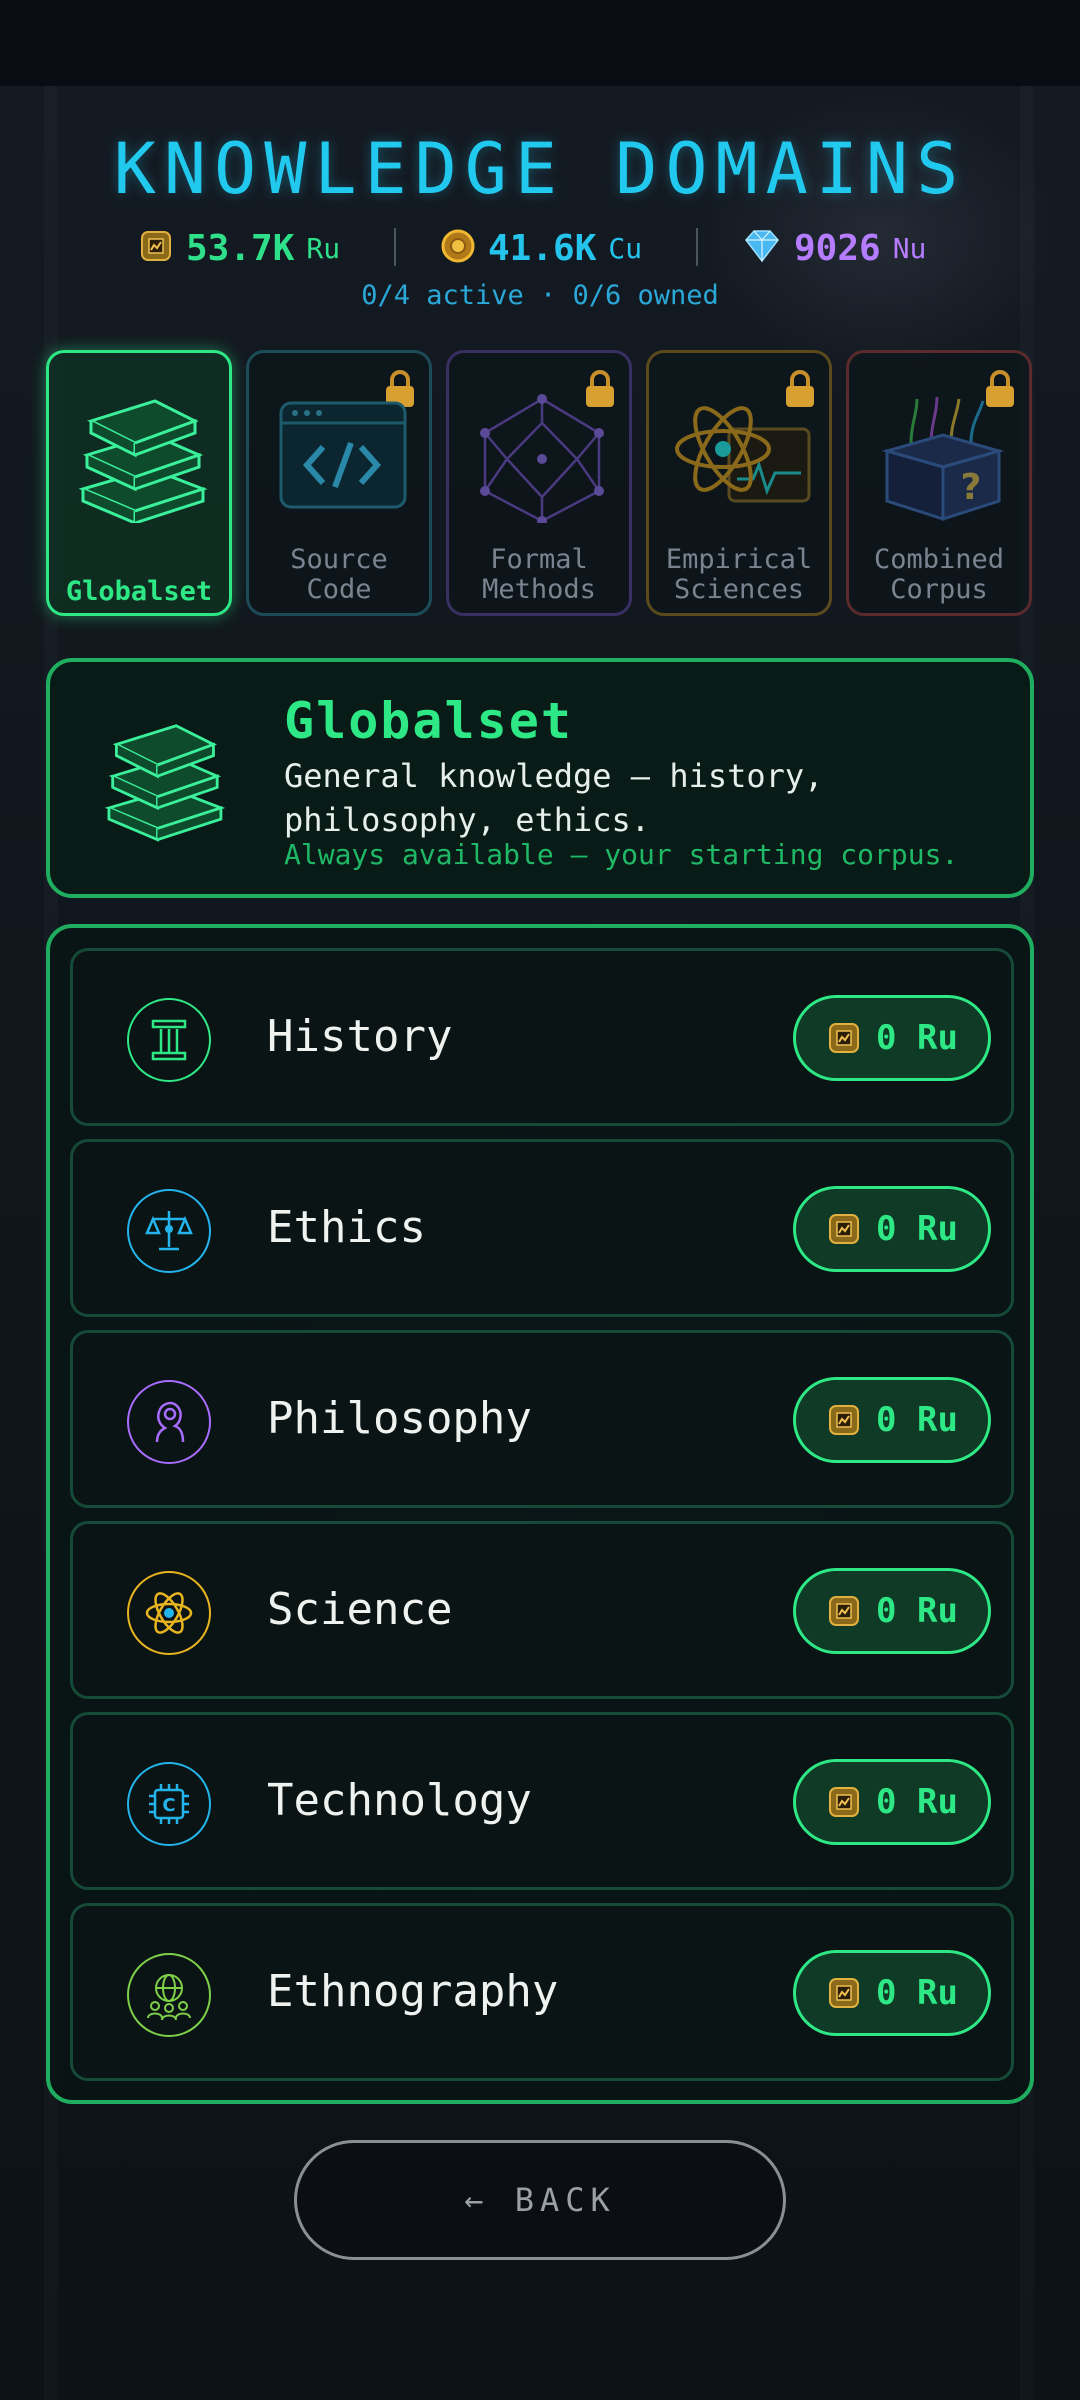  What do you see at coordinates (739, 574) in the screenshot?
I see `tile-label: Empirical Sciences` at bounding box center [739, 574].